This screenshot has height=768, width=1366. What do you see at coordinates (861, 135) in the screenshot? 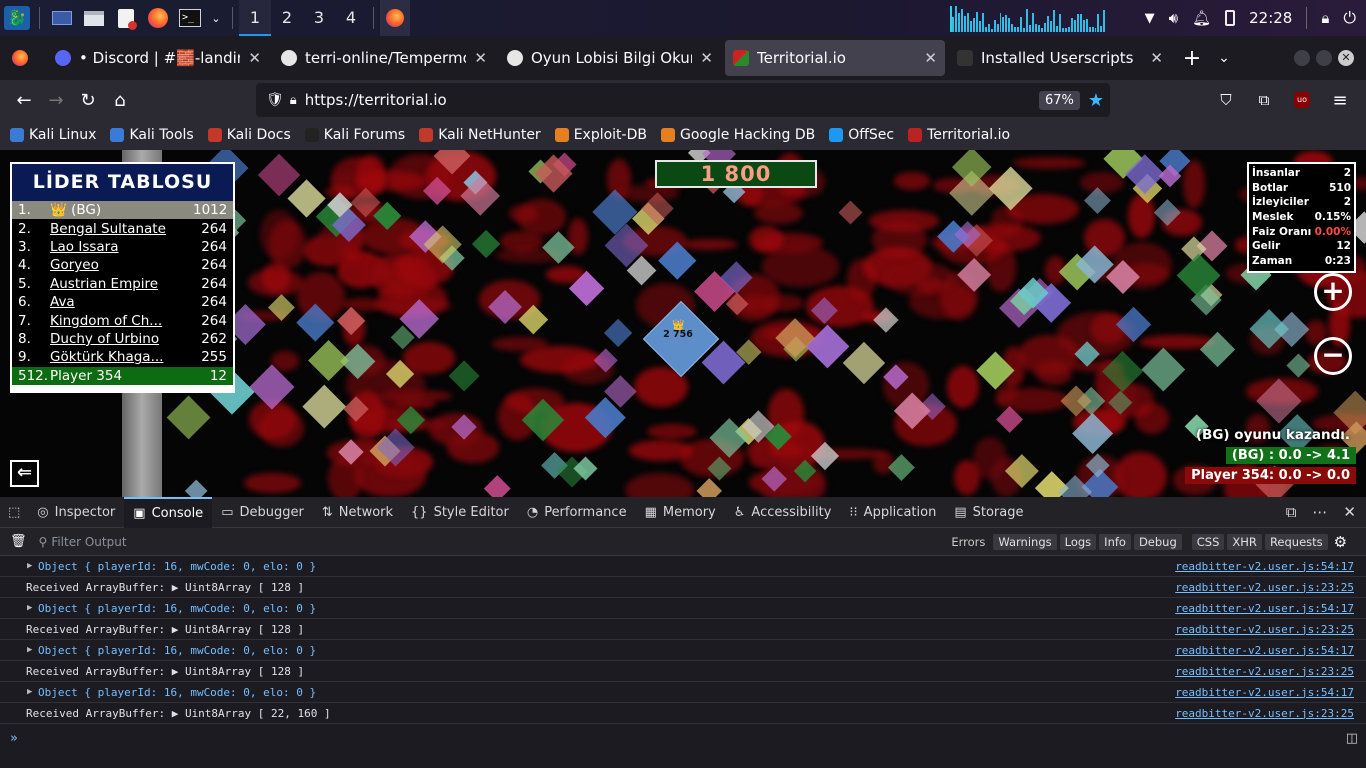
I see `bookmark-offsec: OffSec` at bounding box center [861, 135].